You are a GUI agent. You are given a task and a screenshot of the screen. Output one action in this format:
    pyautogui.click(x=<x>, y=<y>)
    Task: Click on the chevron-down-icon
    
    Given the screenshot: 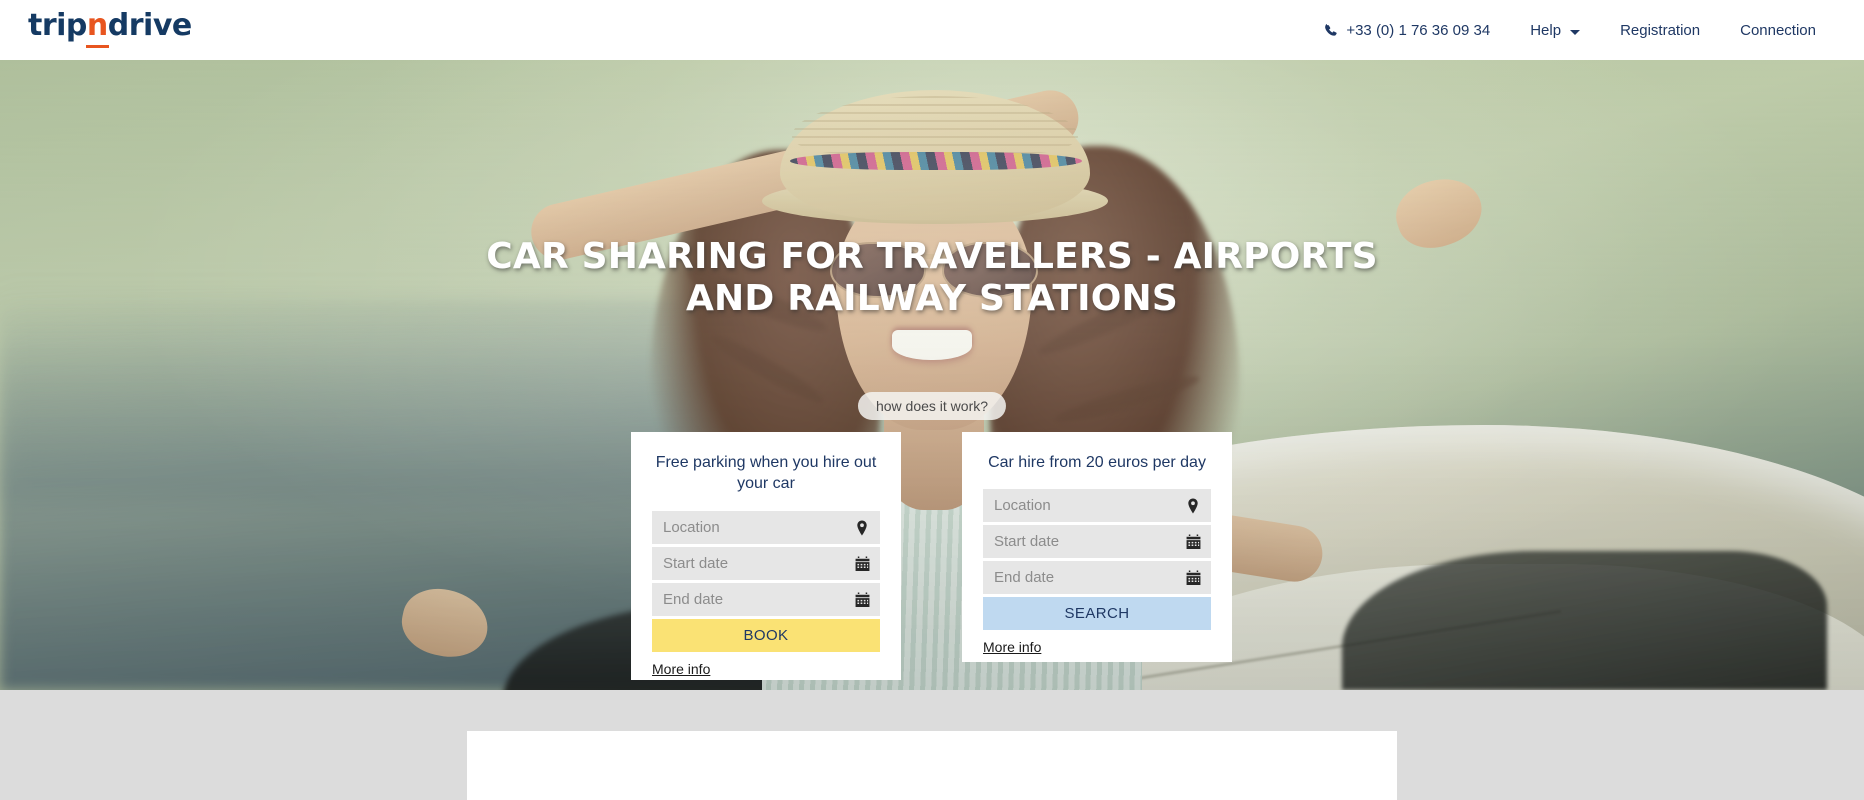 What is the action you would take?
    pyautogui.click(x=1575, y=32)
    